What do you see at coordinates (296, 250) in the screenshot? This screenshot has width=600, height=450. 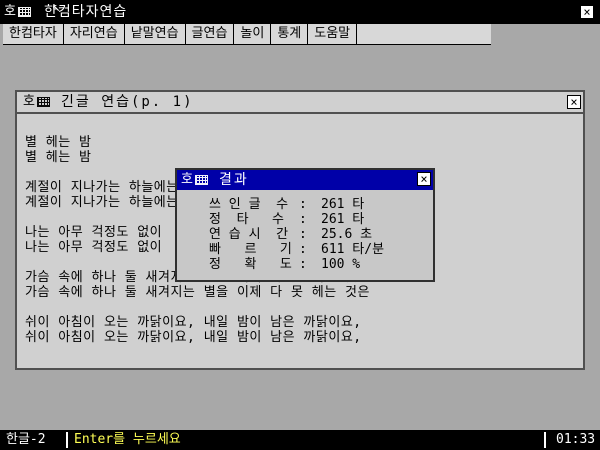 I see `stat-row: 빠 르 기:611 타/분` at bounding box center [296, 250].